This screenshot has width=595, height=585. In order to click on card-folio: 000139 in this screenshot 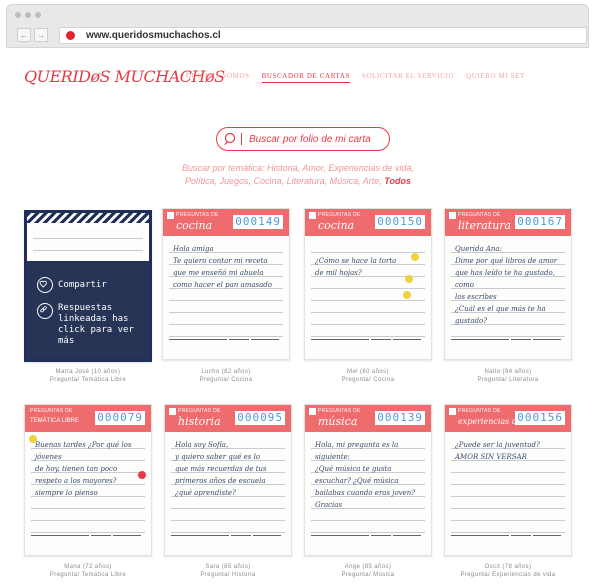, I will do `click(400, 418)`.